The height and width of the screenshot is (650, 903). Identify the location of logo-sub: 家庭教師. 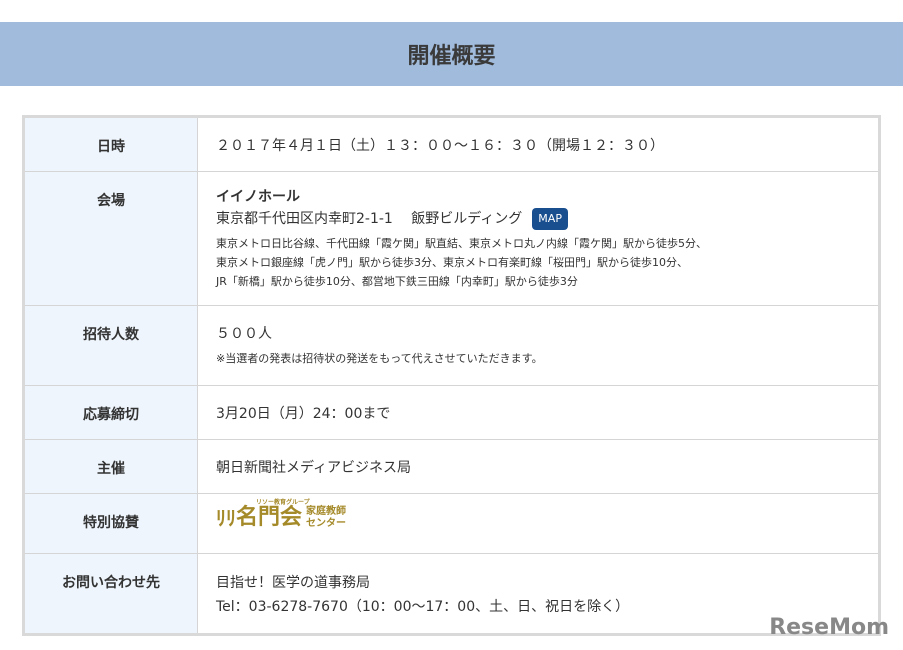
(326, 511).